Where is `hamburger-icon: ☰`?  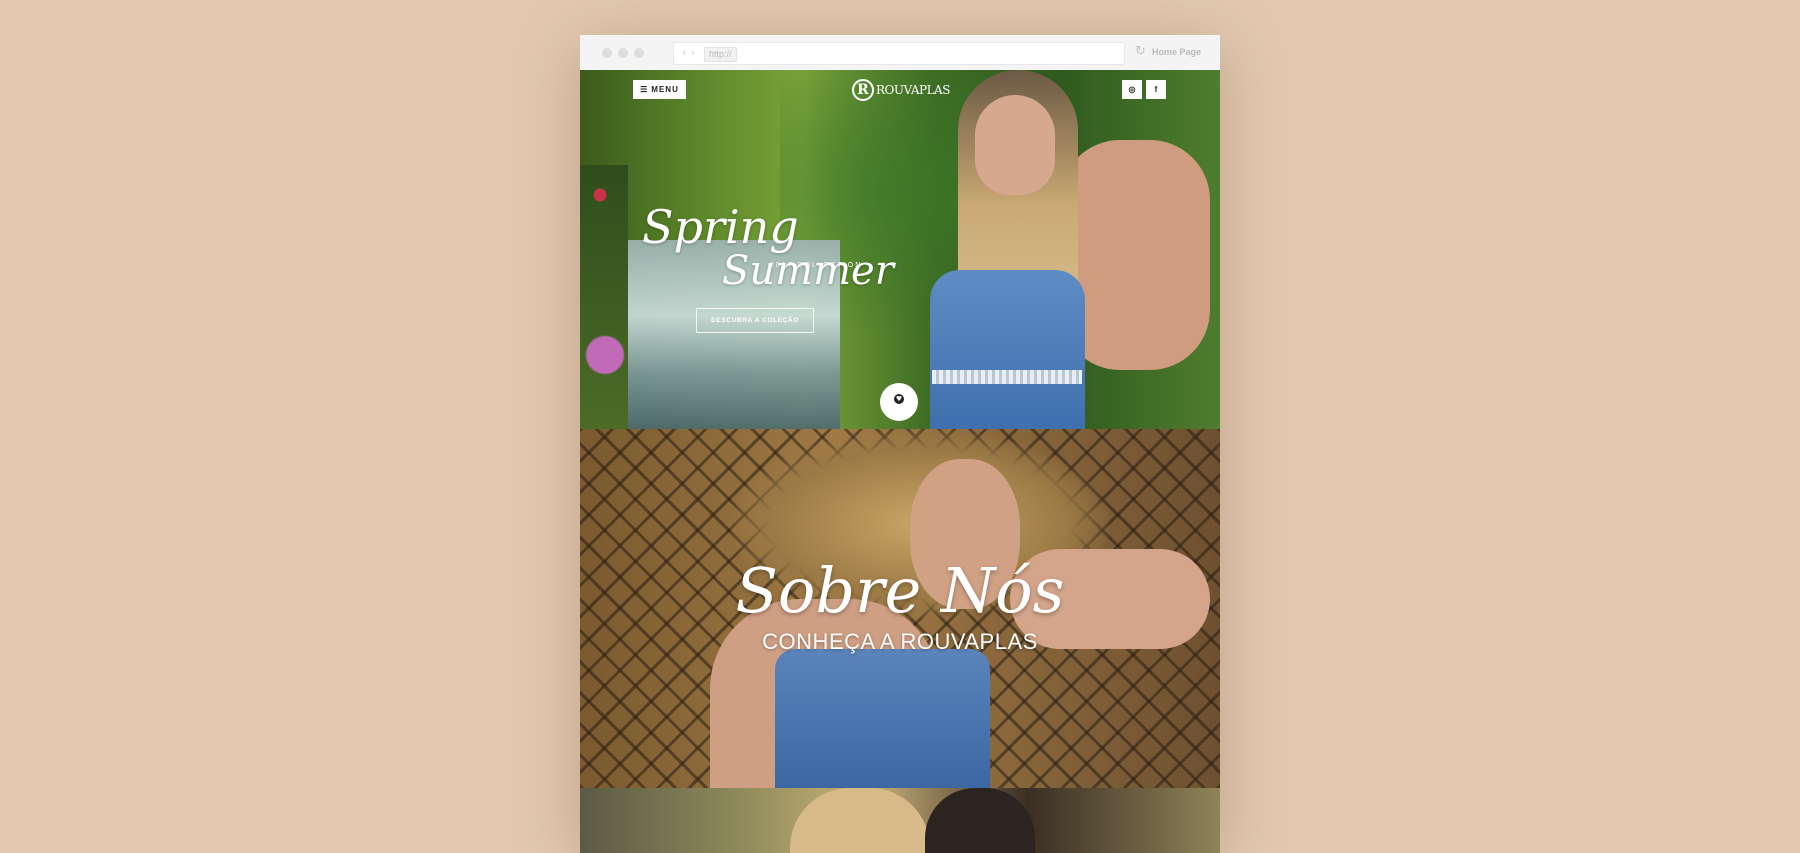 hamburger-icon: ☰ is located at coordinates (644, 89).